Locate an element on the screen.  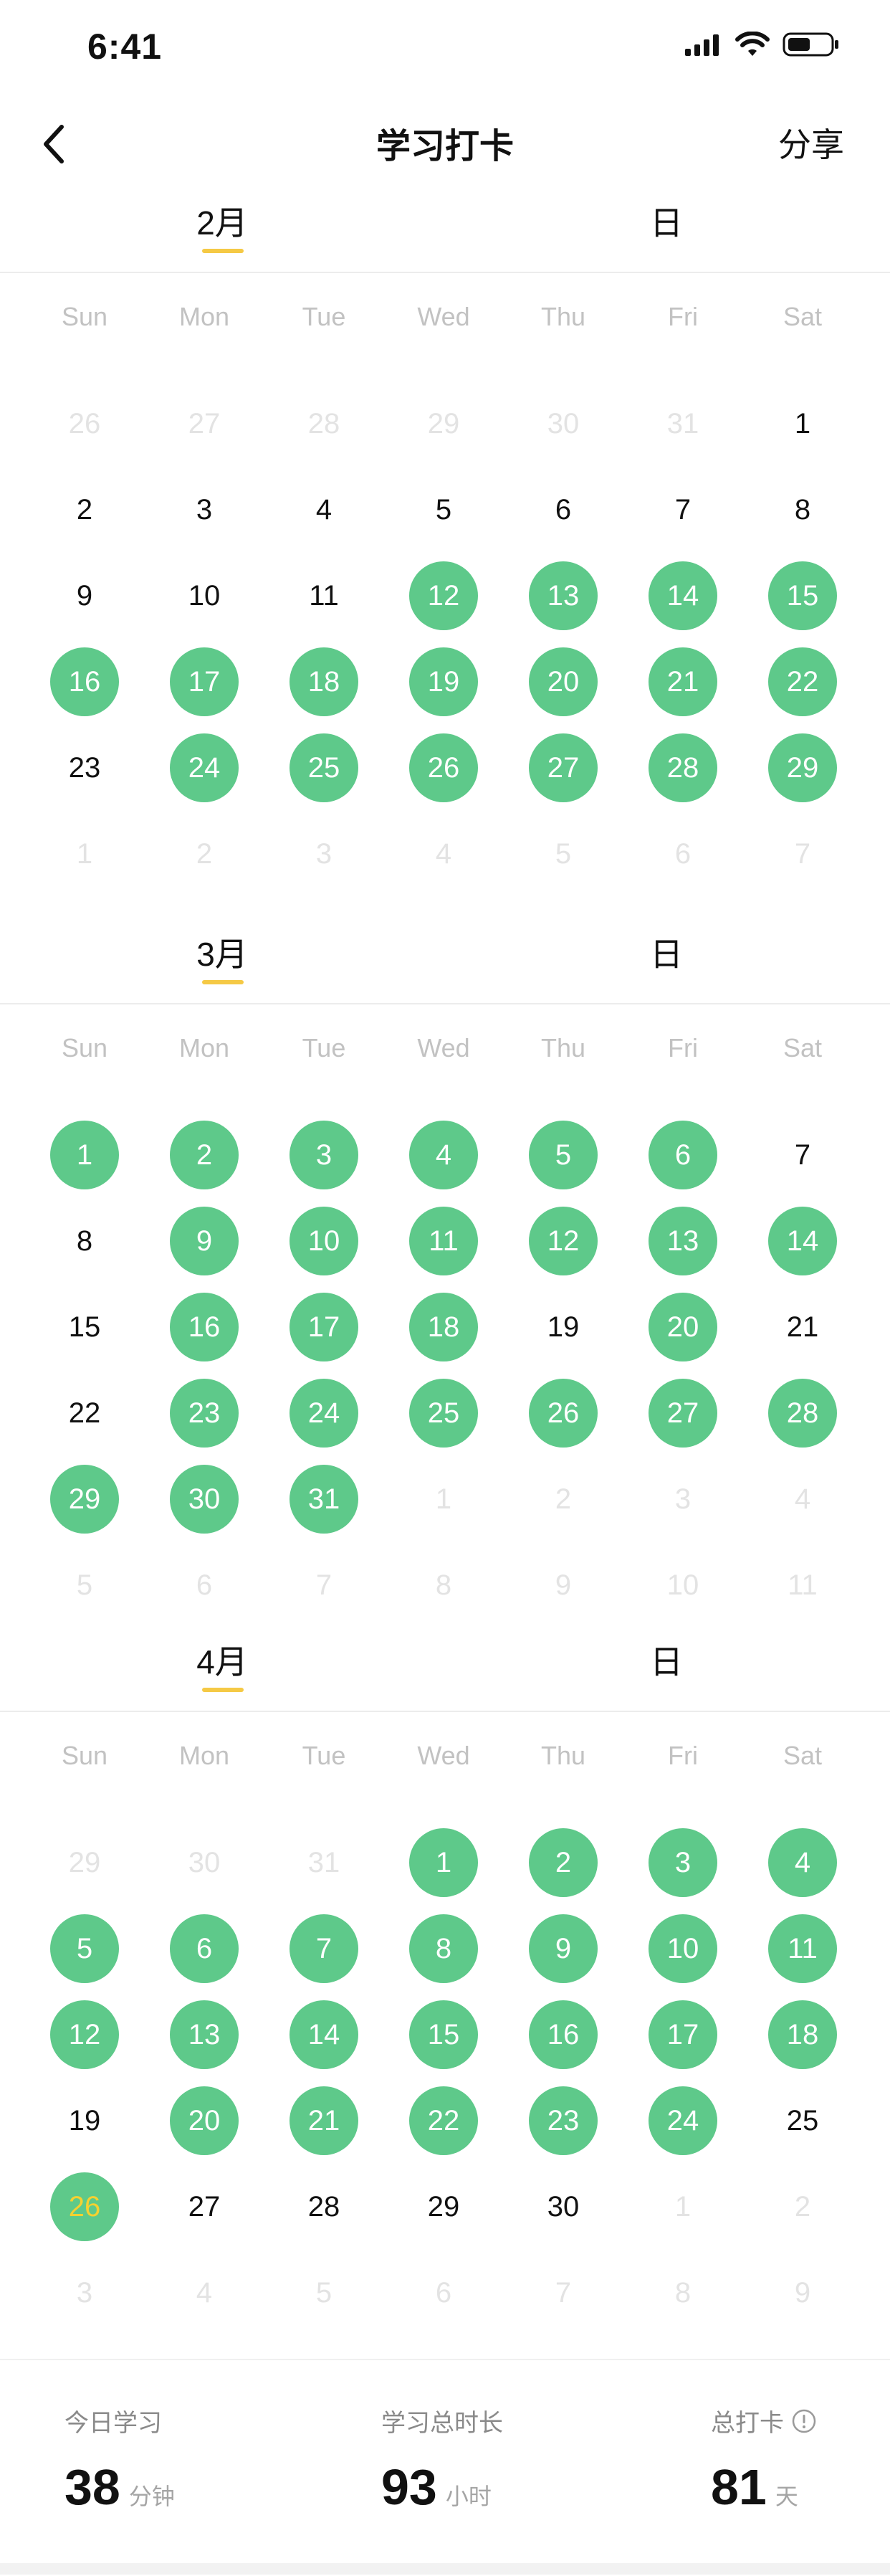
tab-month: 3月 is located at coordinates (222, 952).